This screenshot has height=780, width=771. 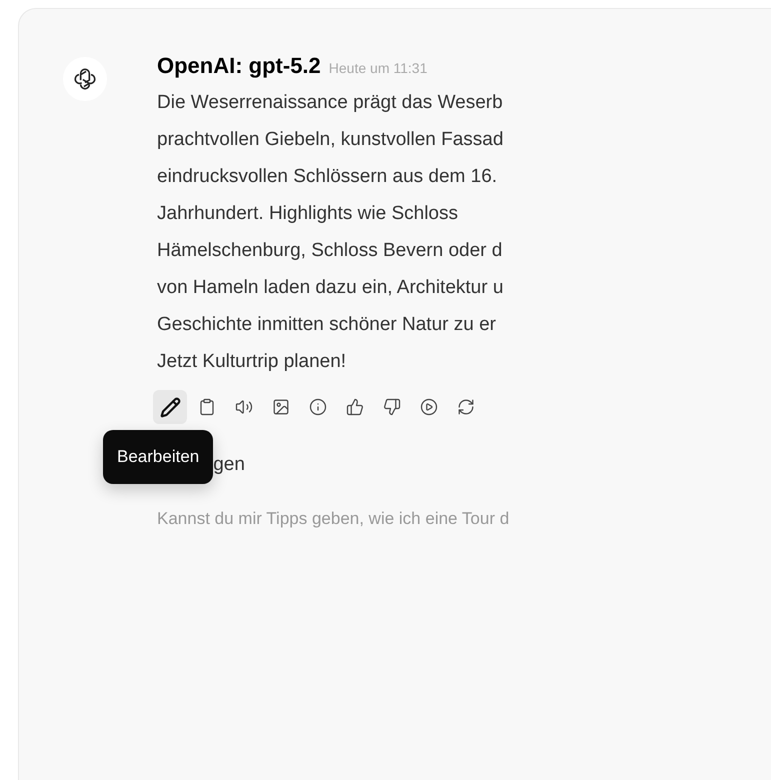 I want to click on image-icon, so click(x=281, y=407).